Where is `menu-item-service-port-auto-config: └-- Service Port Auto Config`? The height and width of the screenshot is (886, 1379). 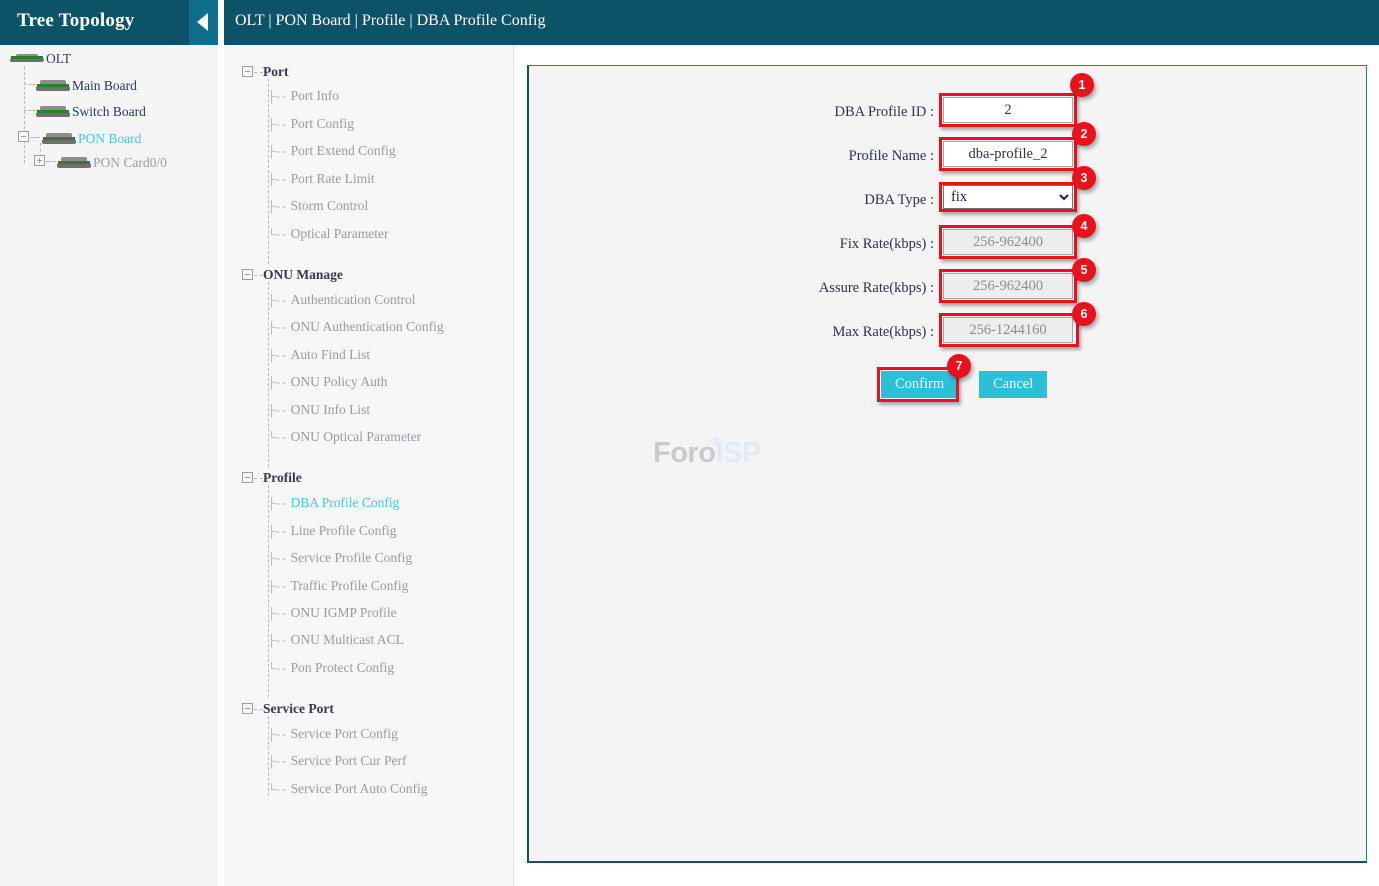 menu-item-service-port-auto-config: └-- Service Port Auto Config is located at coordinates (347, 789).